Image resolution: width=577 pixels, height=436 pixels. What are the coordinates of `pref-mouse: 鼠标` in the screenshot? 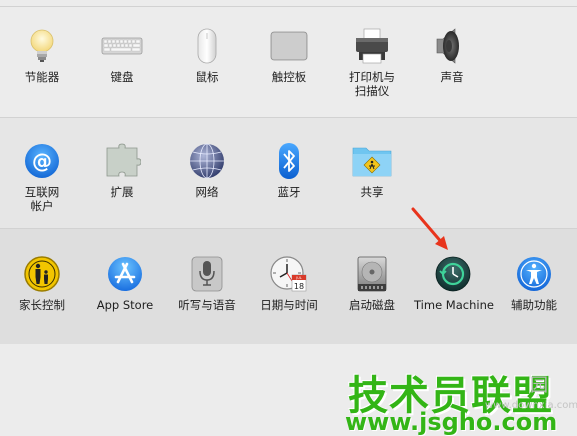 It's located at (207, 55).